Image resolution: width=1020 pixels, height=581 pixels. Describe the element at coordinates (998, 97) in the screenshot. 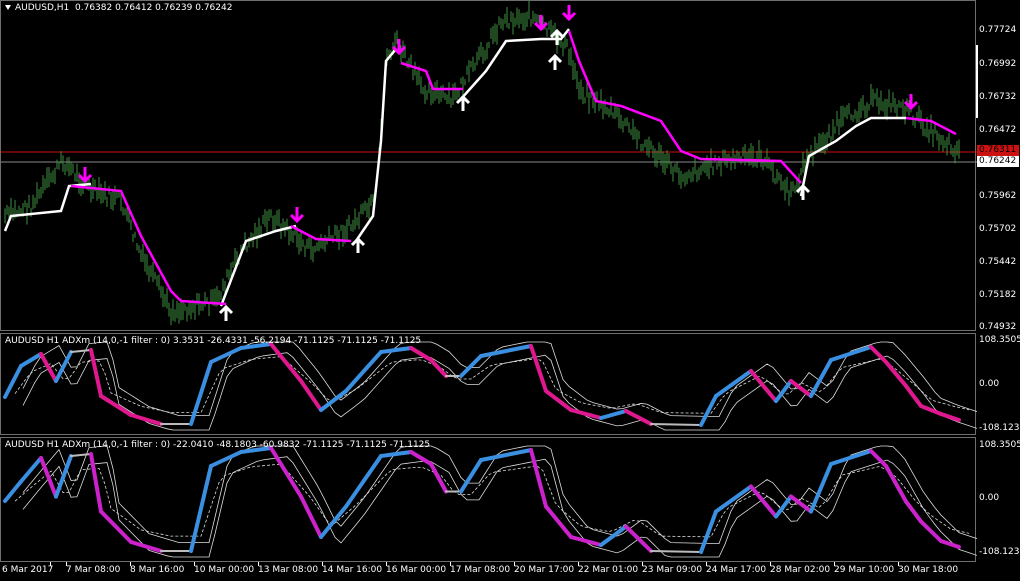

I see `price-tick: 0.76732` at that location.